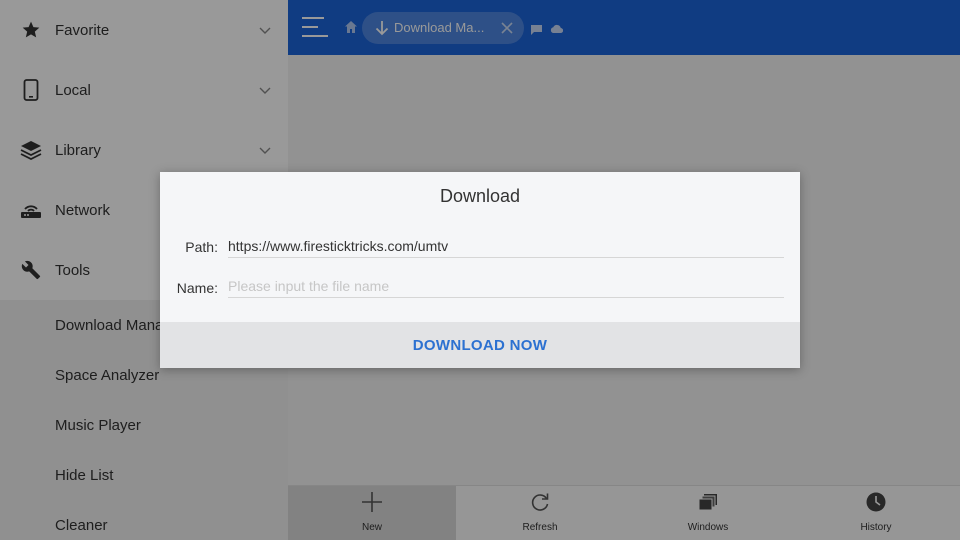 Image resolution: width=960 pixels, height=540 pixels. Describe the element at coordinates (197, 288) in the screenshot. I see `name-label: Name:` at that location.